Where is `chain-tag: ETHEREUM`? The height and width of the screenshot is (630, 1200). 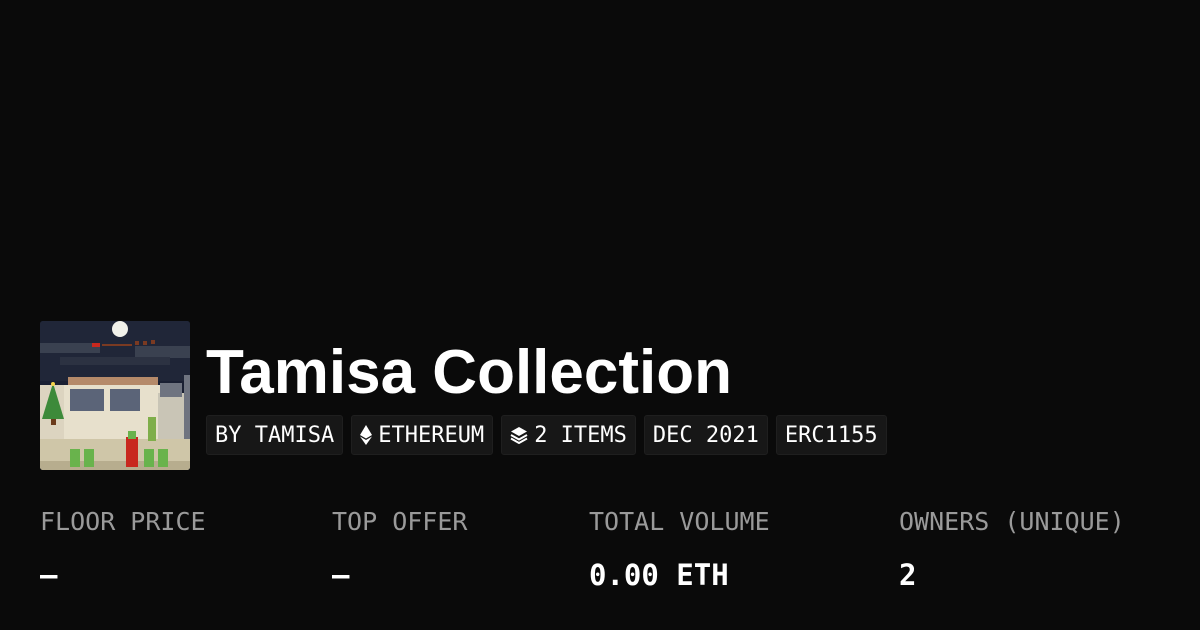 chain-tag: ETHEREUM is located at coordinates (422, 435).